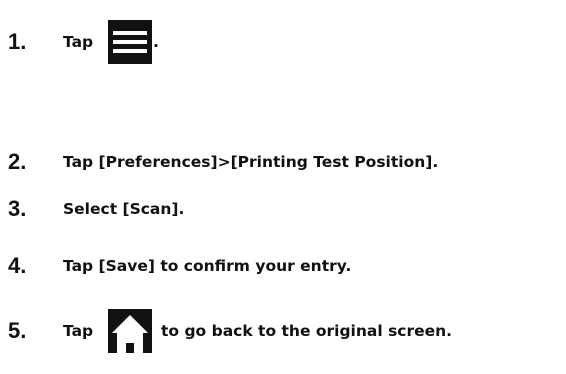  I want to click on step-number: 4., so click(17, 265).